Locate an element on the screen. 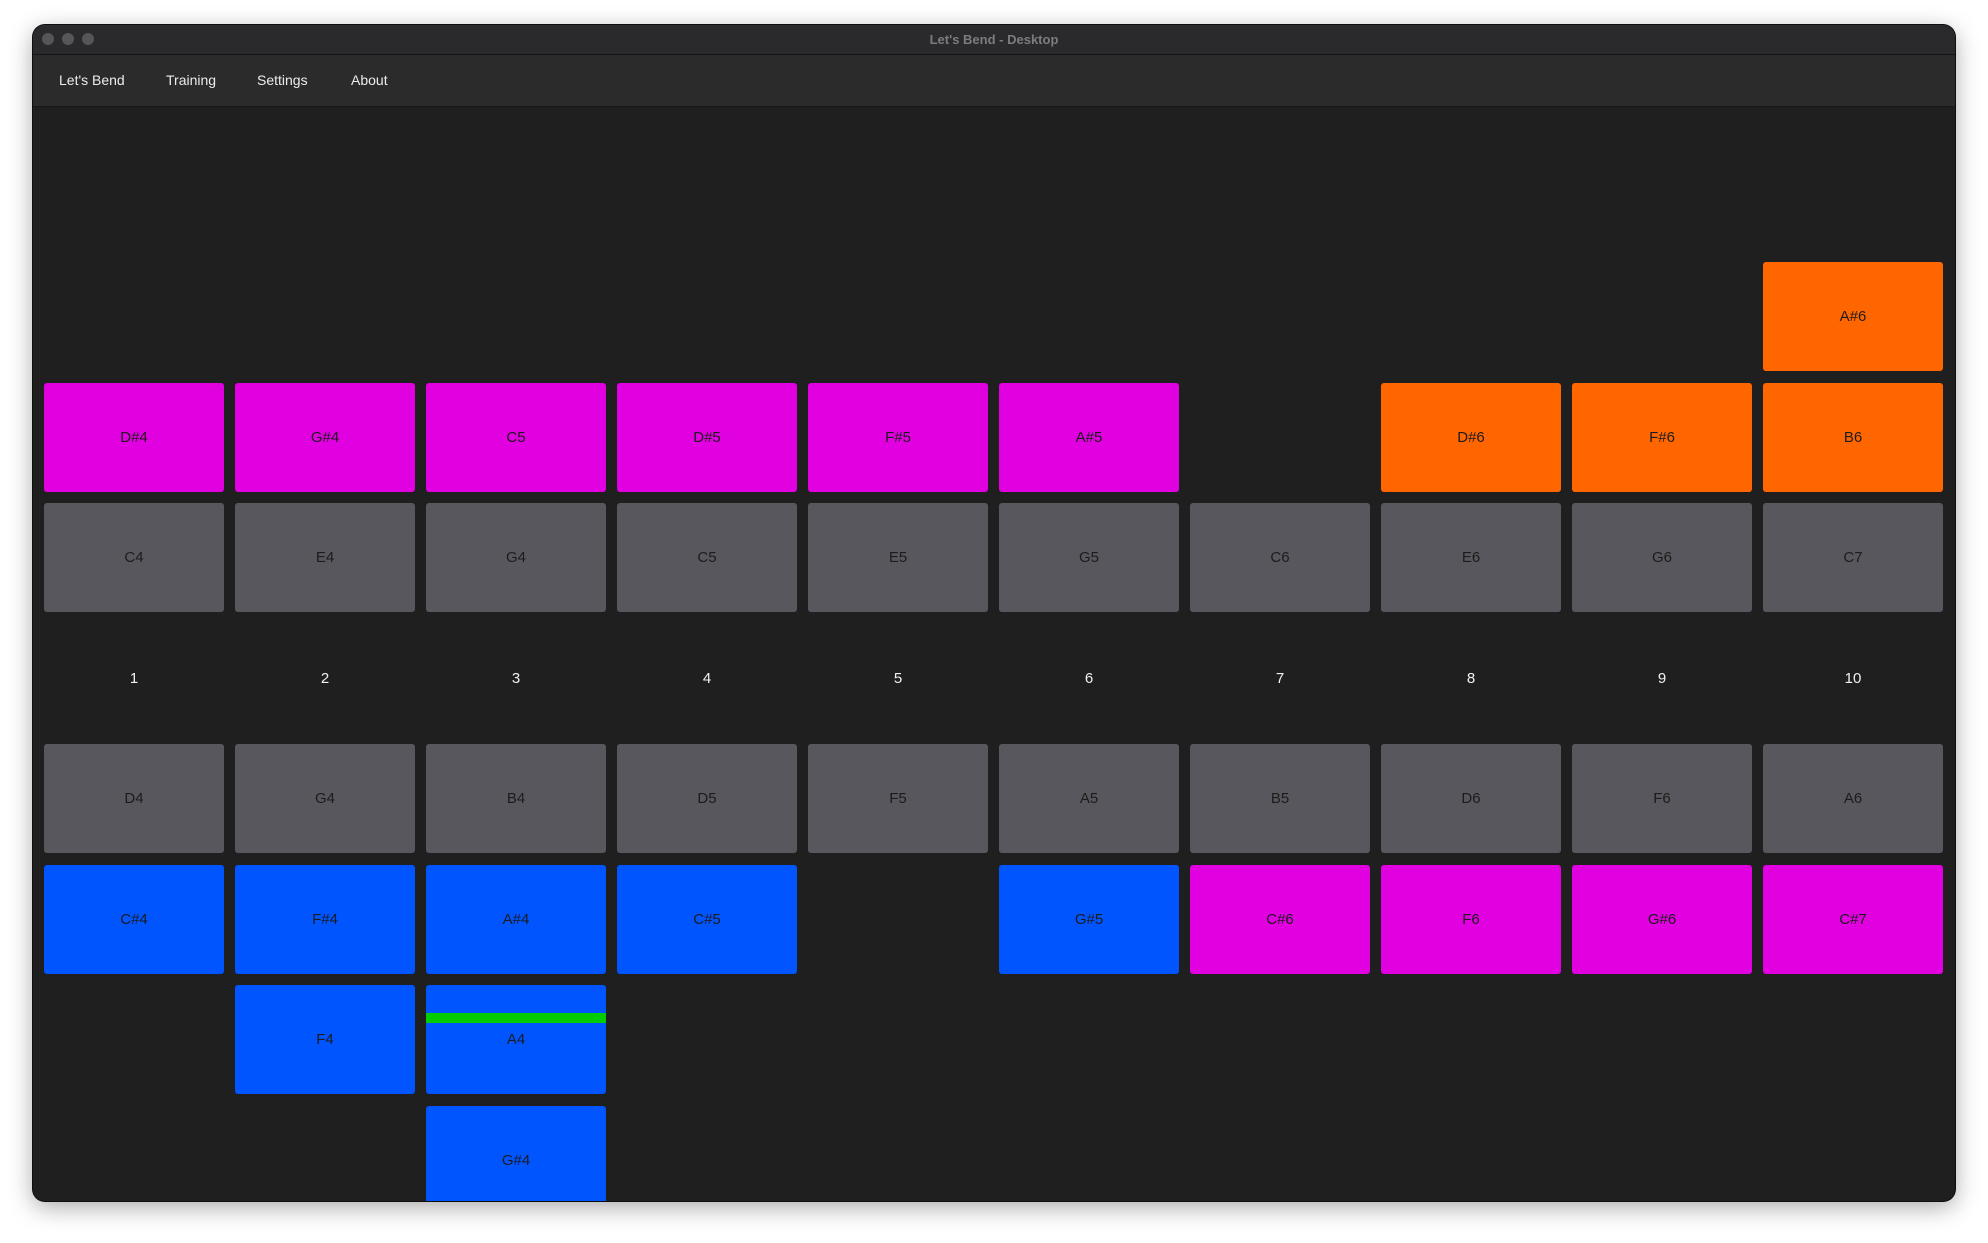  note-label: A4 is located at coordinates (516, 1039).